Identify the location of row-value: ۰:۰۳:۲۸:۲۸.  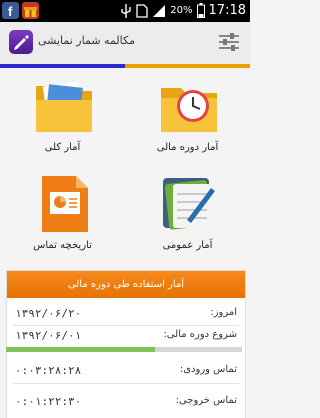
(48, 370).